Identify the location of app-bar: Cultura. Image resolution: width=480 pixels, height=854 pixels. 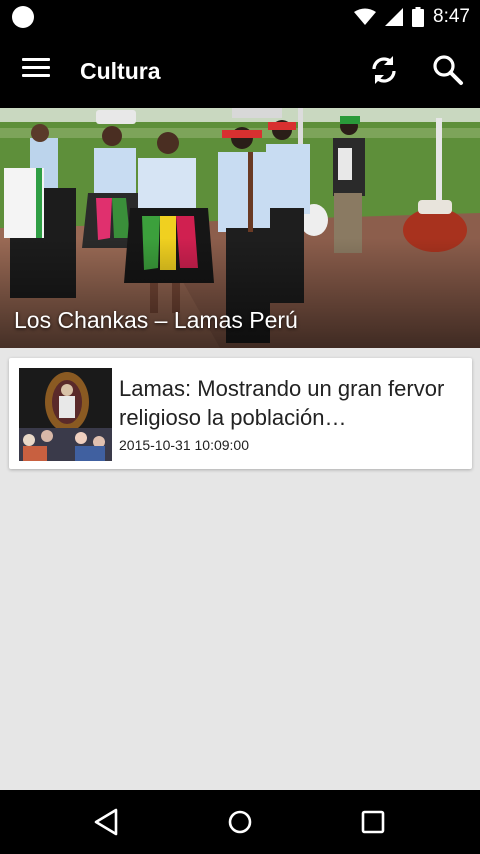
(240, 71).